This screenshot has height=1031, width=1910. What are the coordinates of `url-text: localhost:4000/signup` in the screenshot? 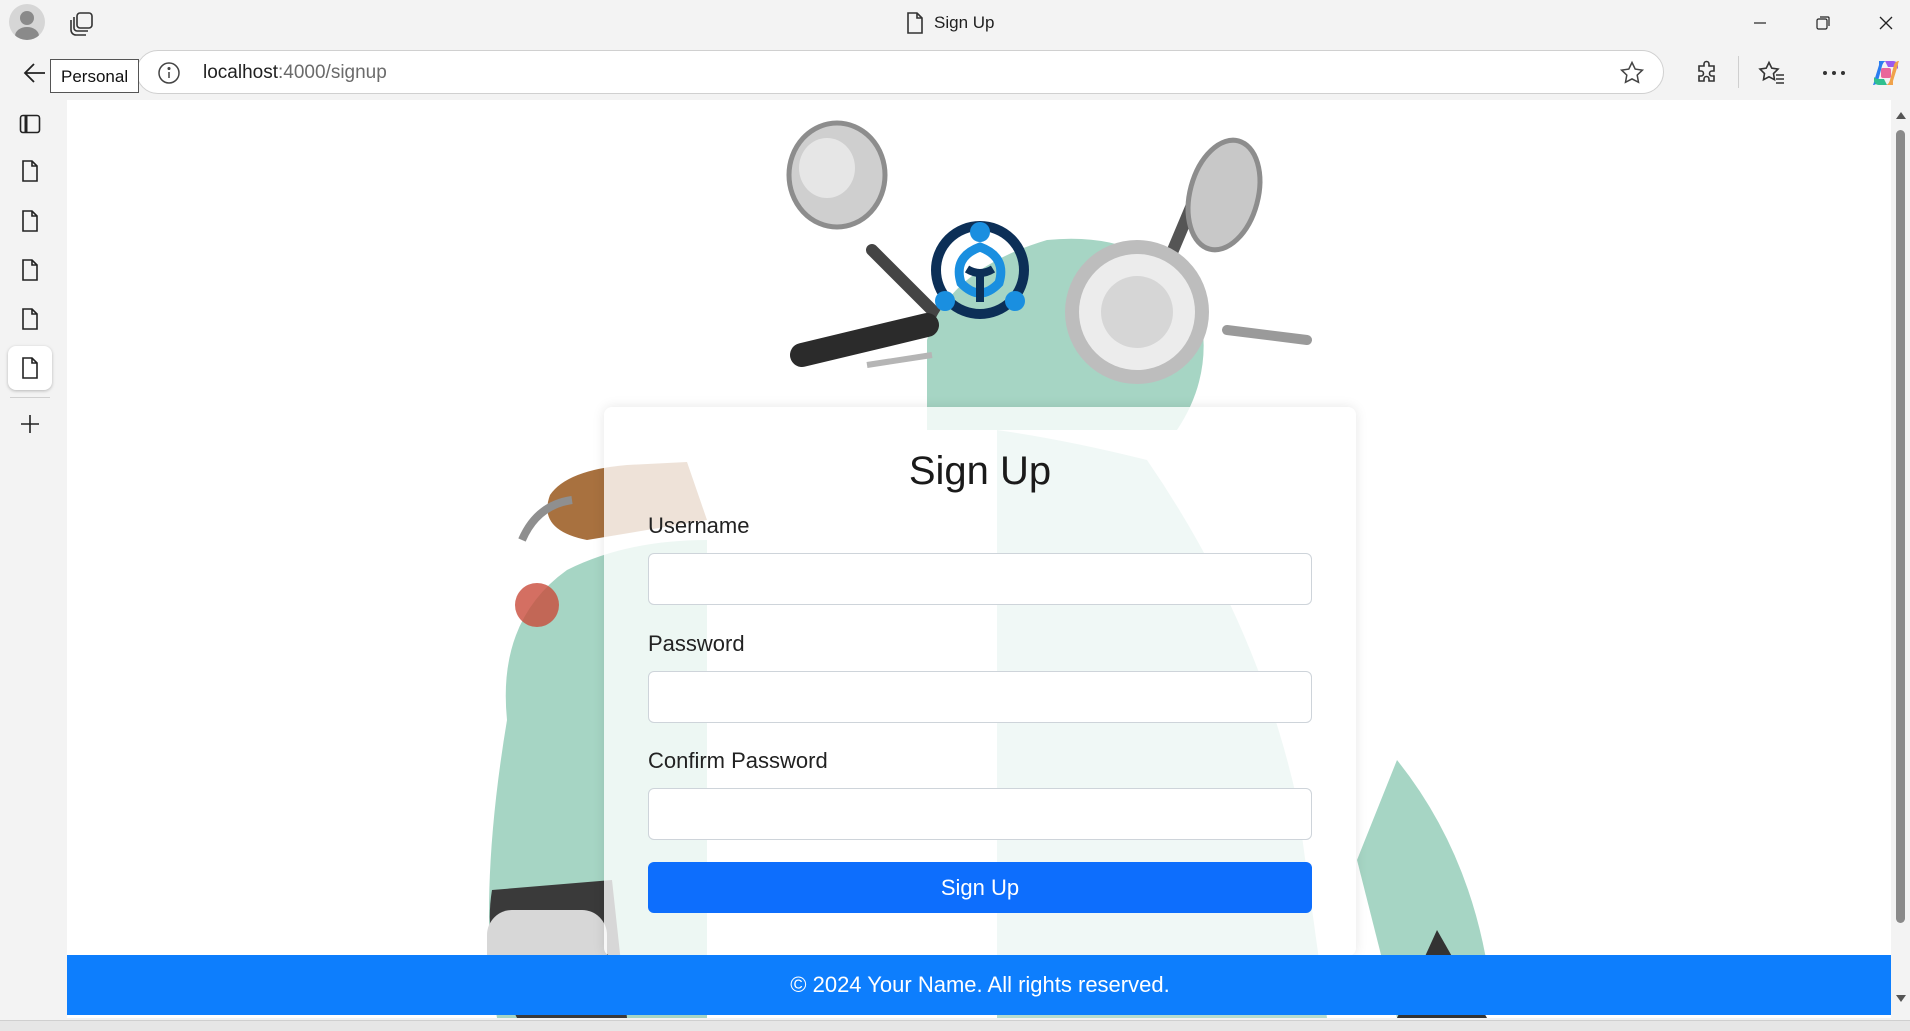 It's located at (295, 73).